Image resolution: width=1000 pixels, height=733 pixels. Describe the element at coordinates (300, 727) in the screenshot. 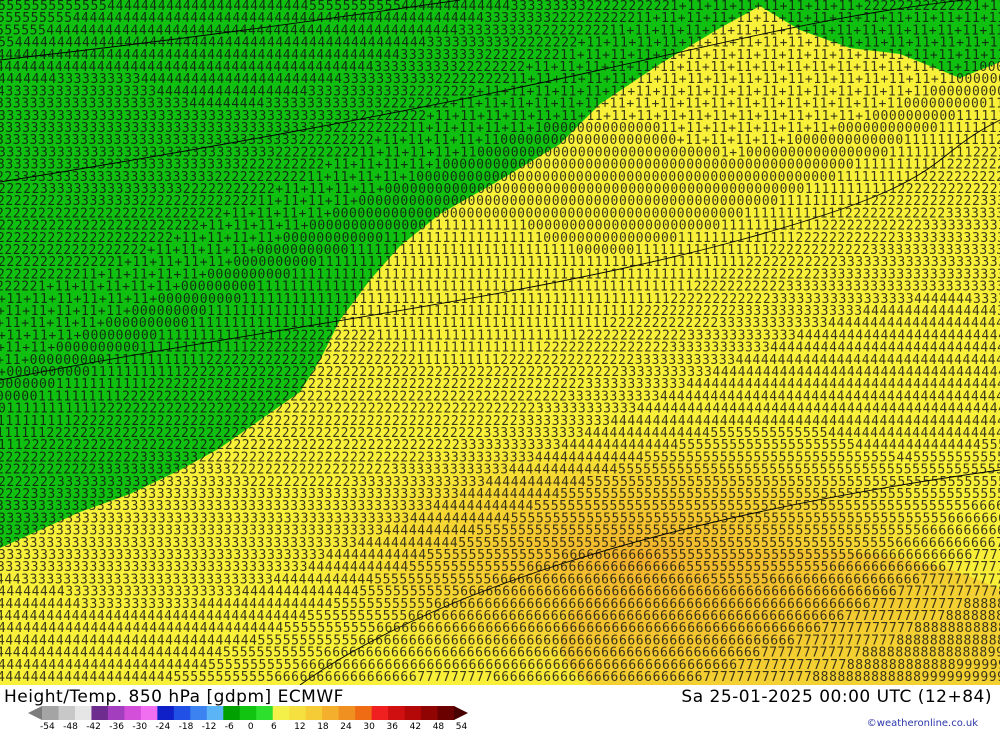

I see `scale-label: 12` at that location.